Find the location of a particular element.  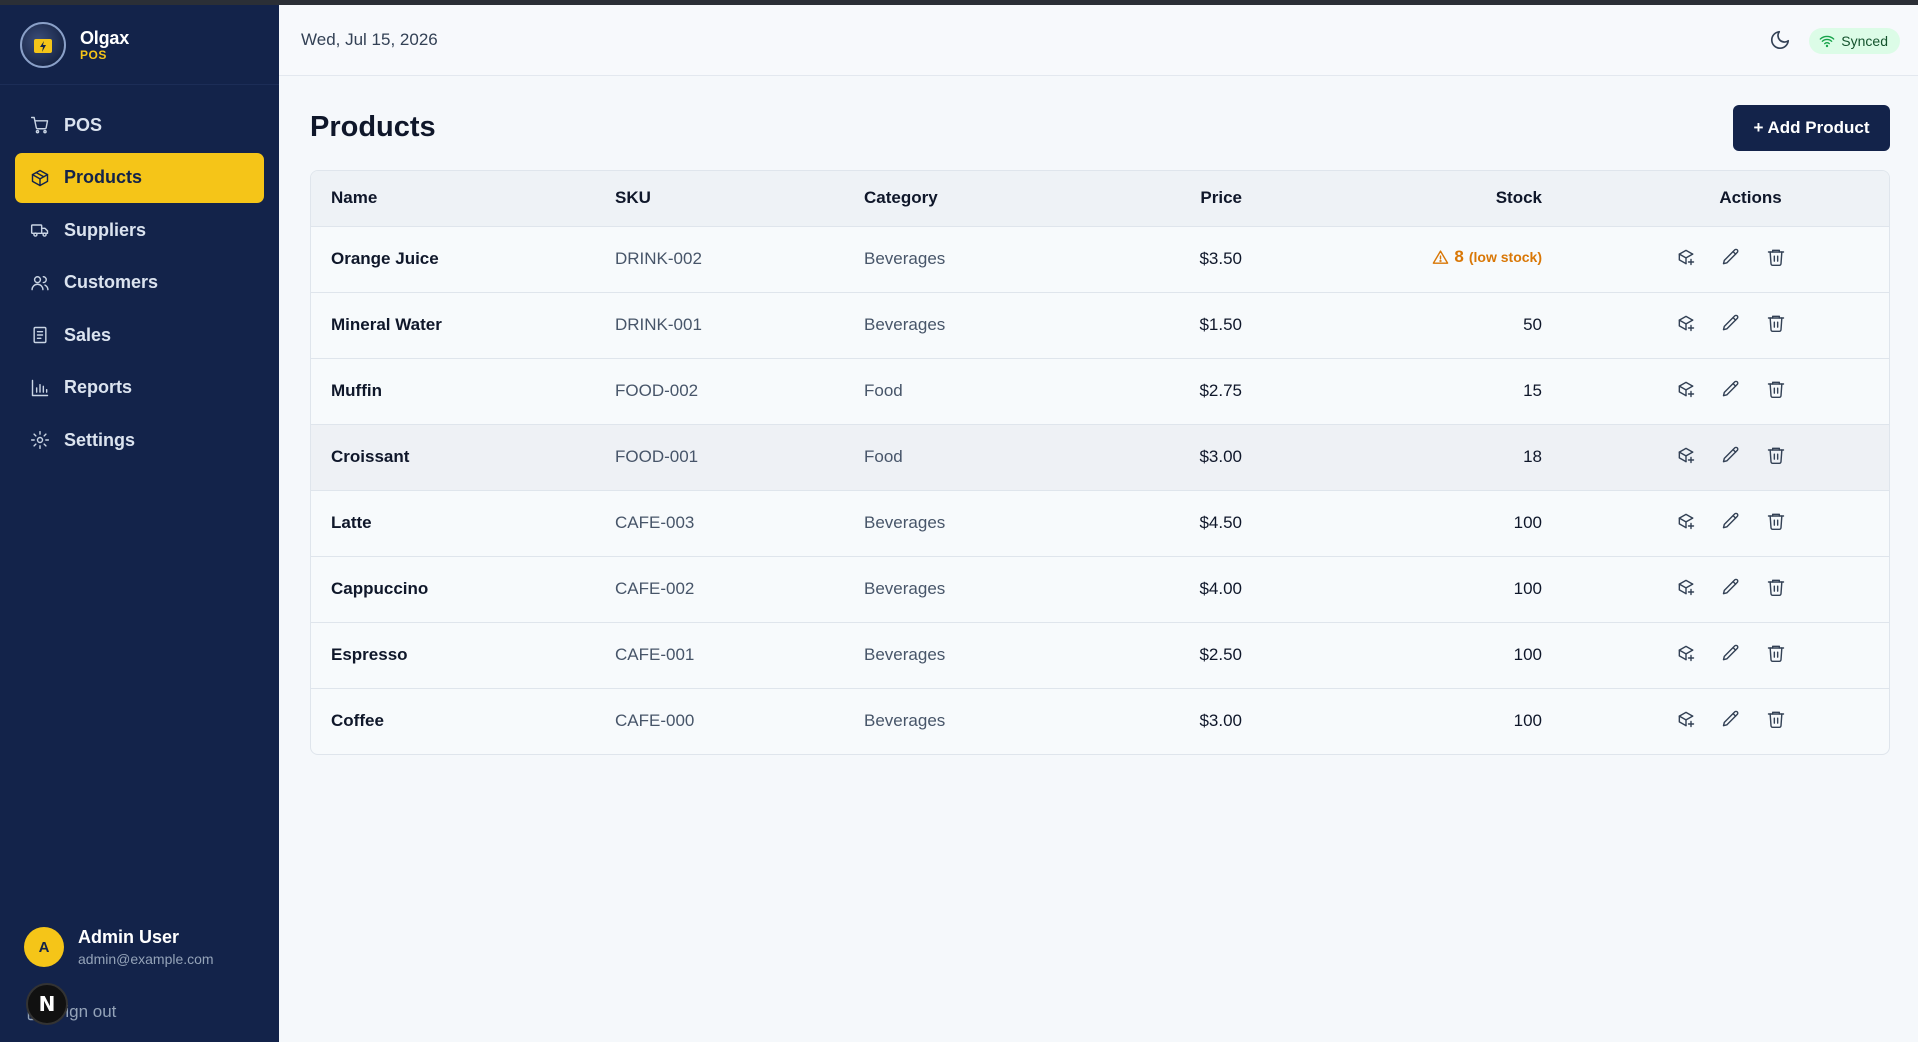

top-bar: Wed, Jul 15, 2026 Synced is located at coordinates (1098, 40).